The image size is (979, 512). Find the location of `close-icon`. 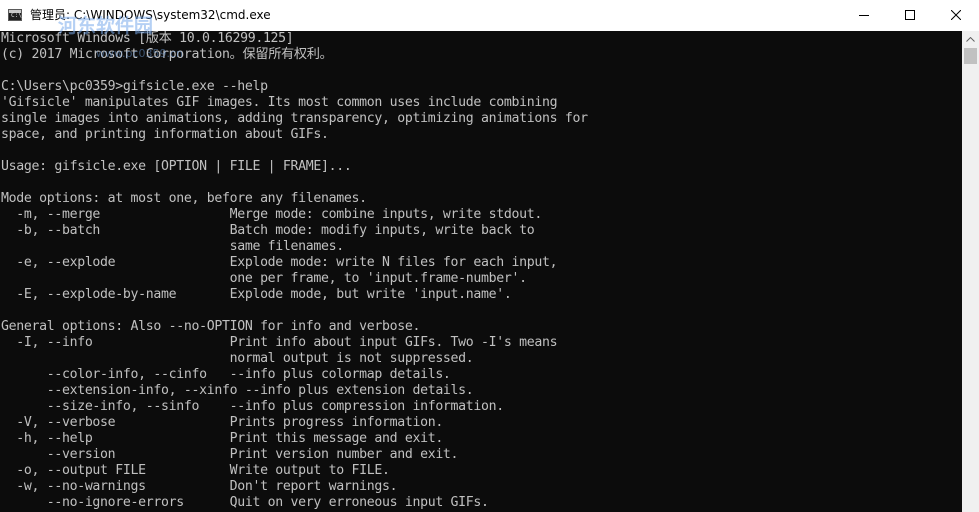

close-icon is located at coordinates (956, 15).